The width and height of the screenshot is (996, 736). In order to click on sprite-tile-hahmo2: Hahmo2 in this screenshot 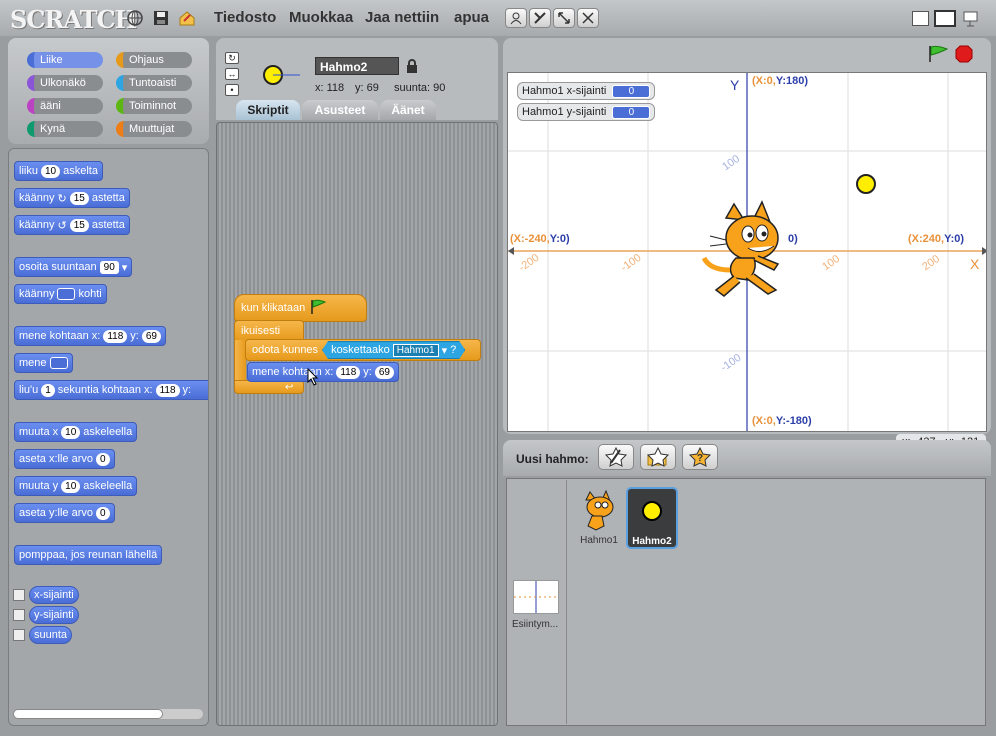, I will do `click(652, 518)`.